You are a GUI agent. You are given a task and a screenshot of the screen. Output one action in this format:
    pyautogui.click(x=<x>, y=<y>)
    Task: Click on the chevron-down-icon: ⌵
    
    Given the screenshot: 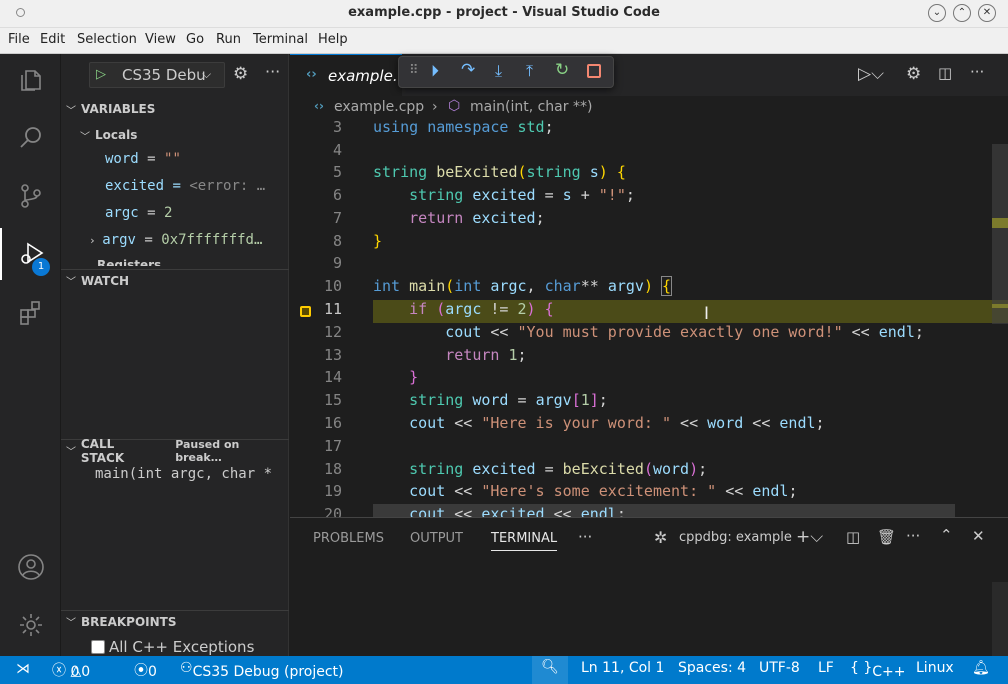 What is the action you would take?
    pyautogui.click(x=207, y=74)
    